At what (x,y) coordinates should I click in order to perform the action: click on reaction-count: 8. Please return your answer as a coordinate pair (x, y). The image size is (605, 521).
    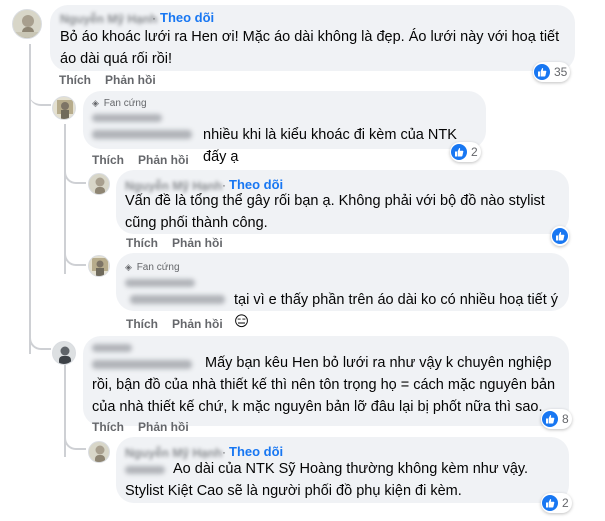
    Looking at the image, I should click on (565, 419).